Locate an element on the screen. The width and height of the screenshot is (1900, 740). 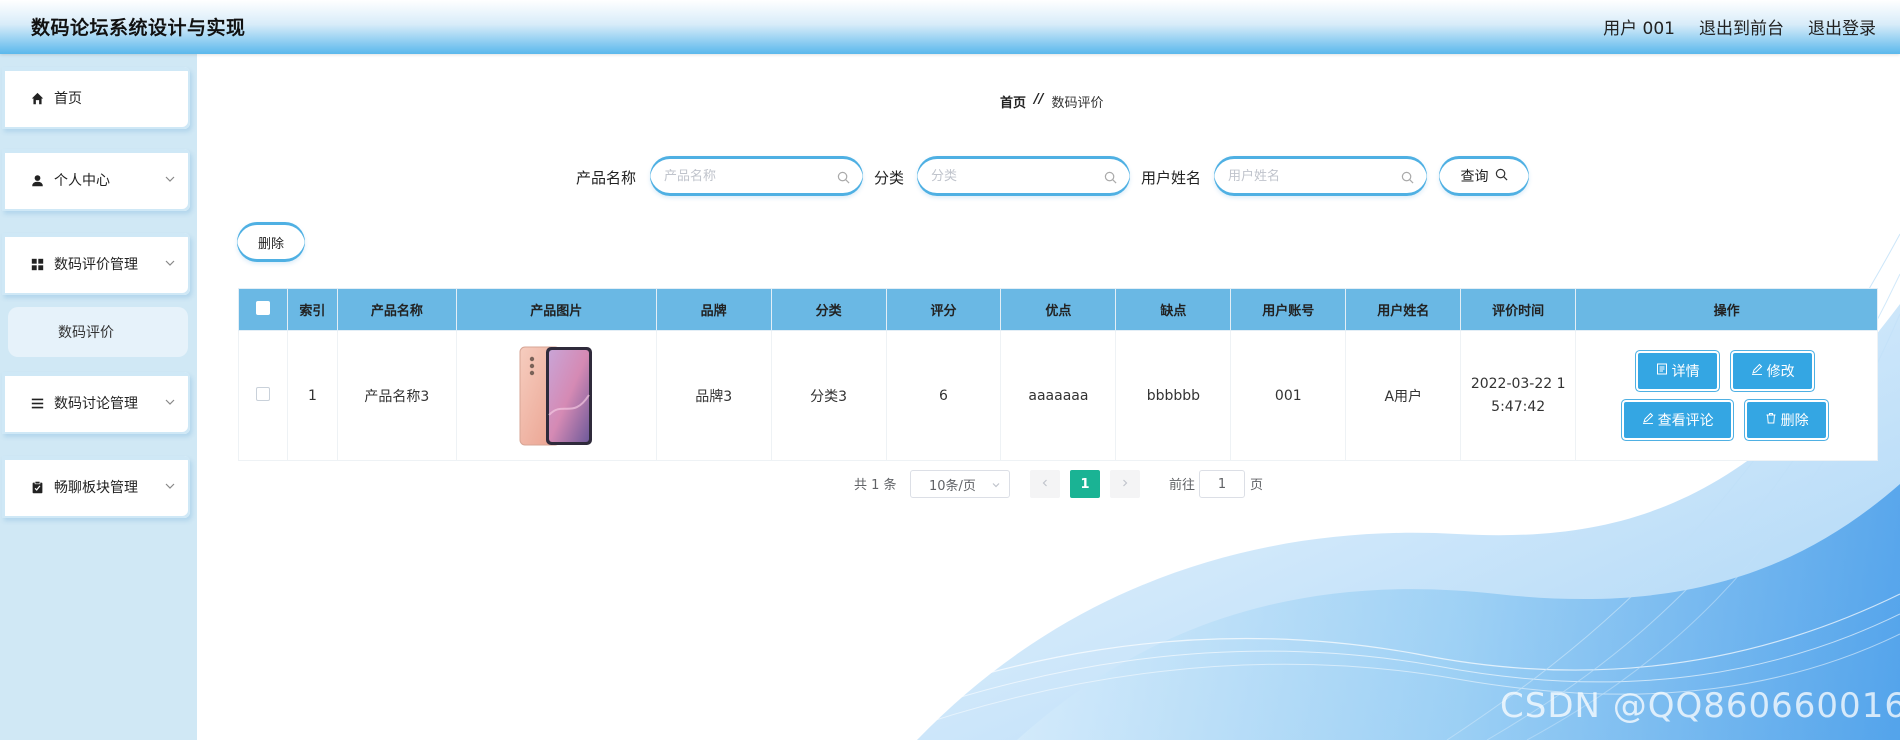
chevron-right-icon is located at coordinates (1125, 484).